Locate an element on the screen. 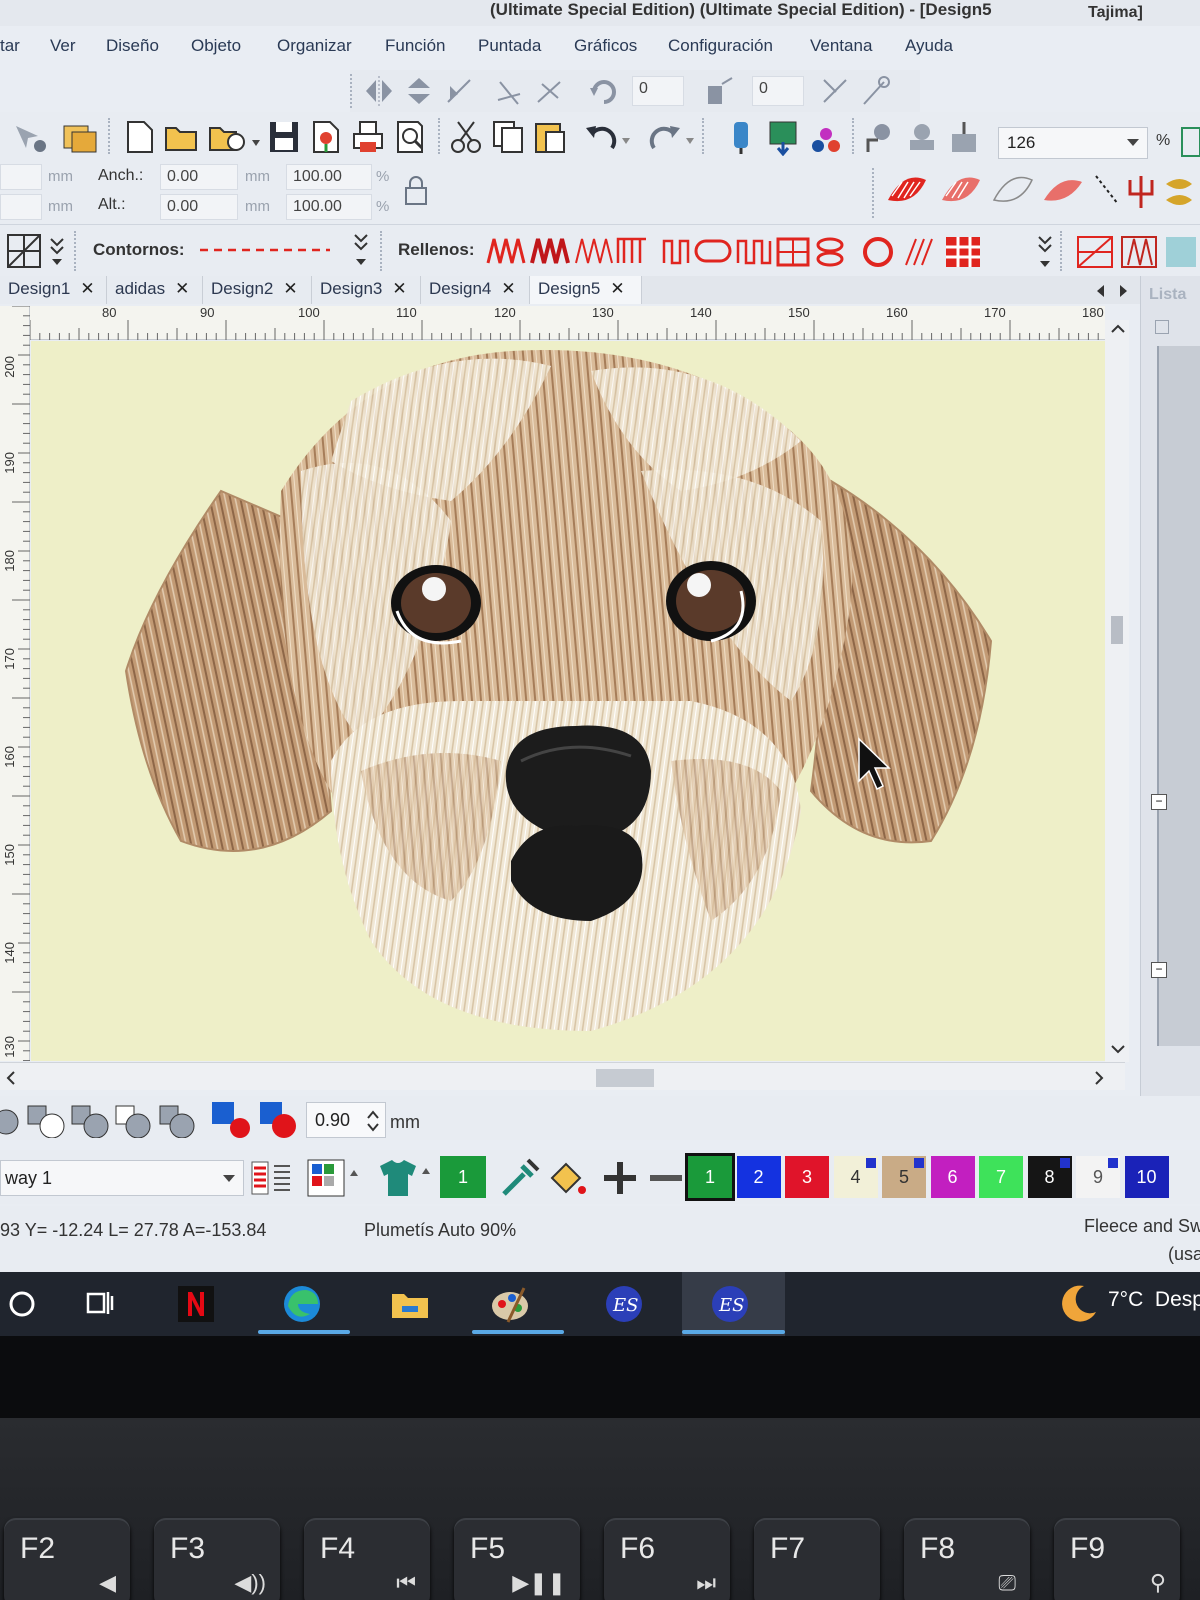 The width and height of the screenshot is (1200, 1600). colorway-select: way 1 is located at coordinates (122, 1178).